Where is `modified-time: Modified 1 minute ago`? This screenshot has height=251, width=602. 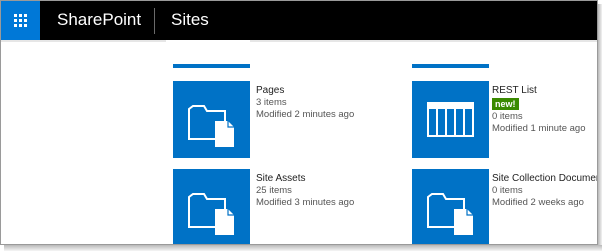 modified-time: Modified 1 minute ago is located at coordinates (539, 128).